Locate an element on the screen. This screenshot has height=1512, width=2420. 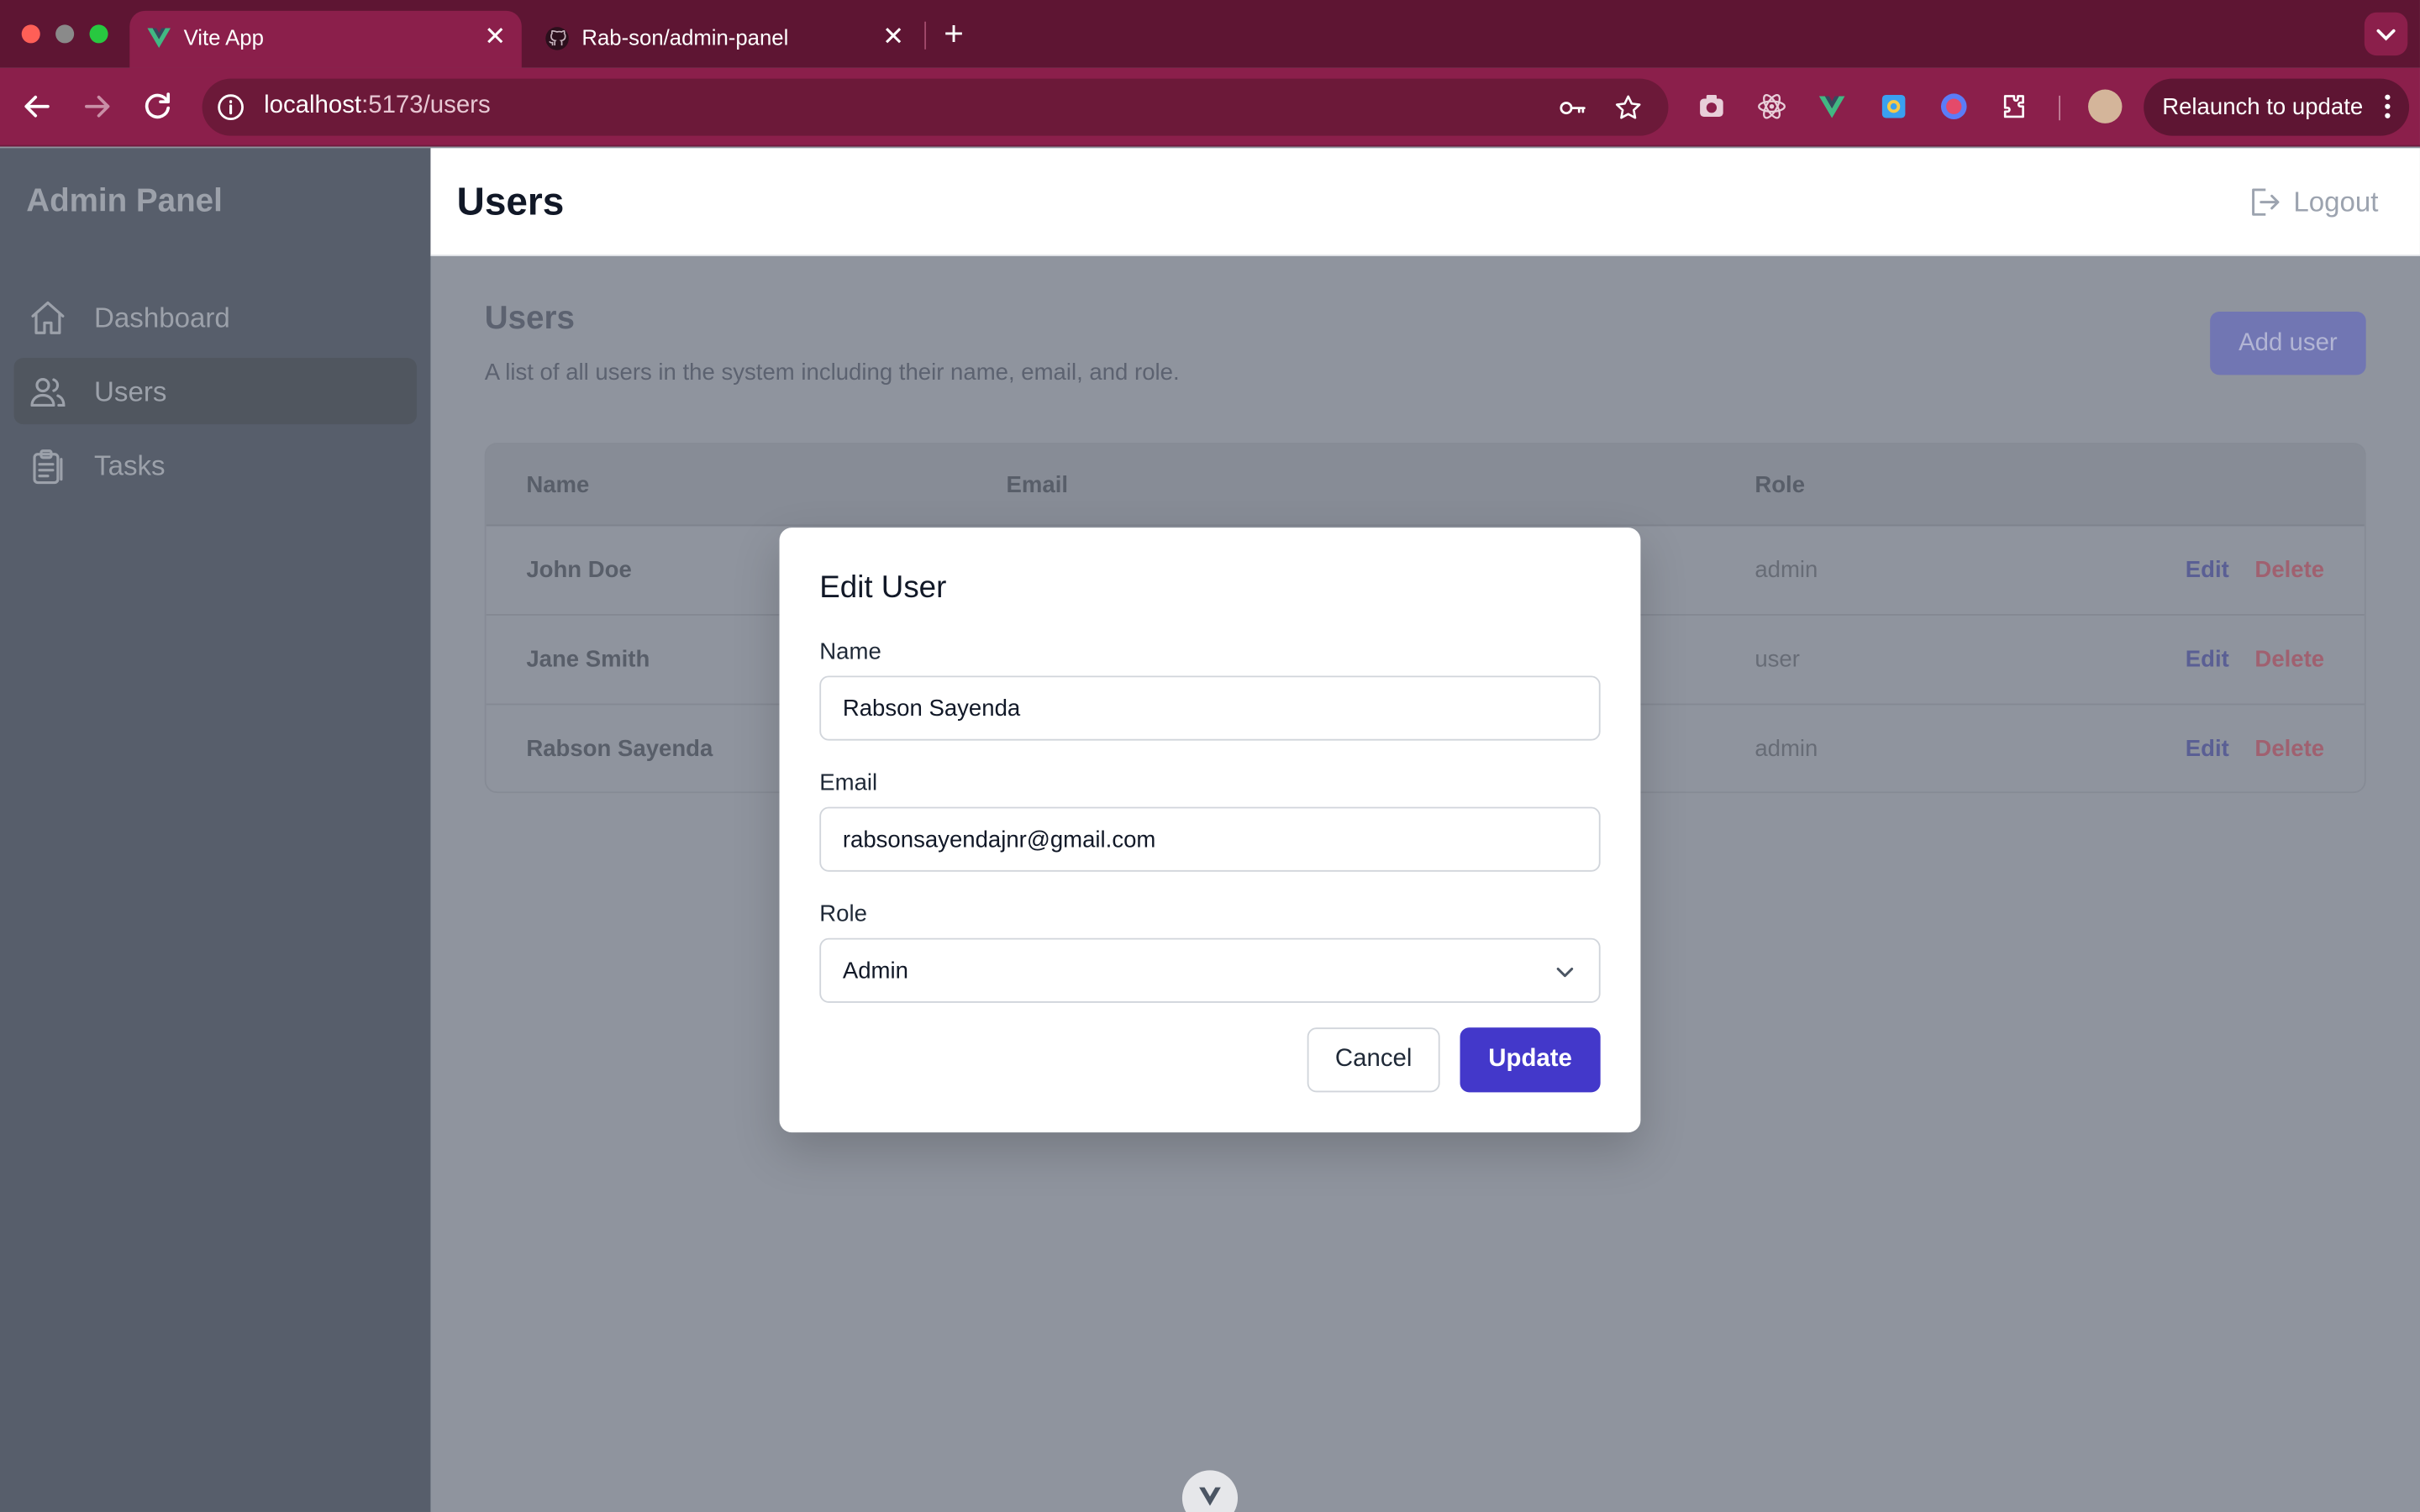
modal-title: Edit User is located at coordinates (883, 587).